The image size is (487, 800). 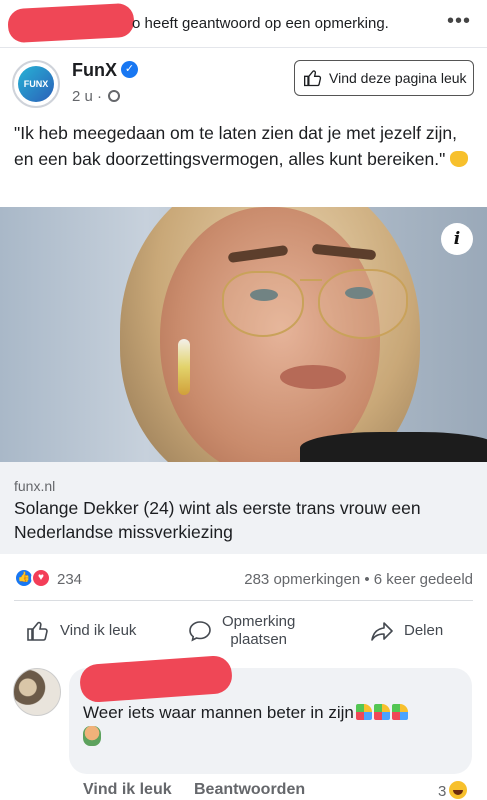 I want to click on notification-bar: o heeft geantwoord op een opmerking. •••, so click(x=243, y=24).